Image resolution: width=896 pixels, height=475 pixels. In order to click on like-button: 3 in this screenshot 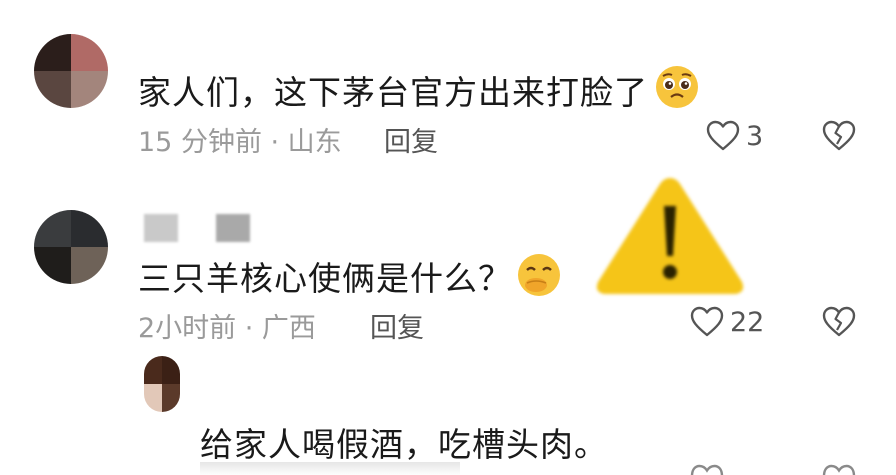, I will do `click(734, 136)`.